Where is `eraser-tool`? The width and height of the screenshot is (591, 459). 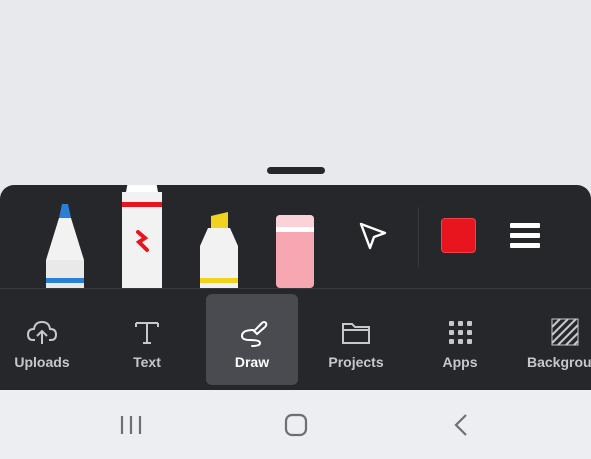
eraser-tool is located at coordinates (295, 250).